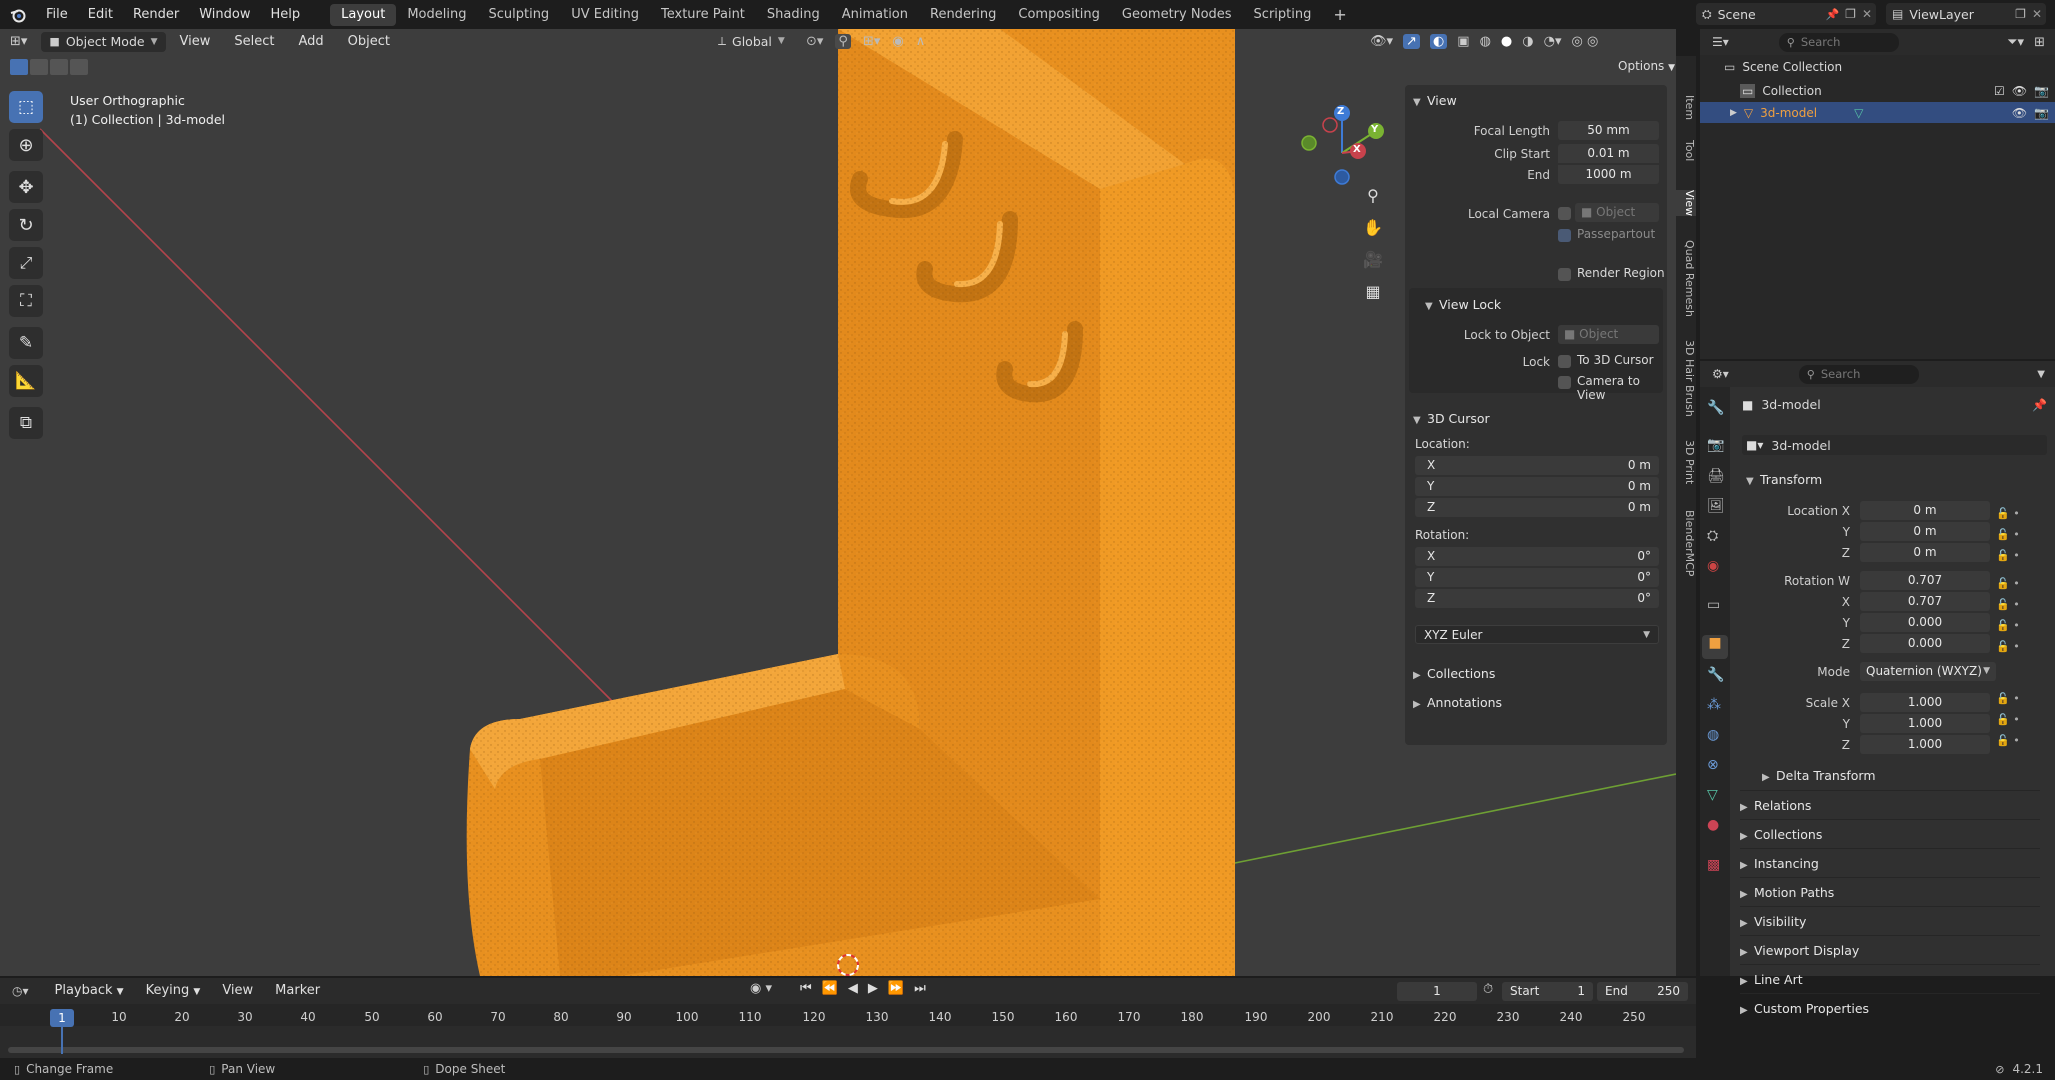 This screenshot has height=1080, width=2055. I want to click on timeline-menu-keying: Keying ▼, so click(173, 991).